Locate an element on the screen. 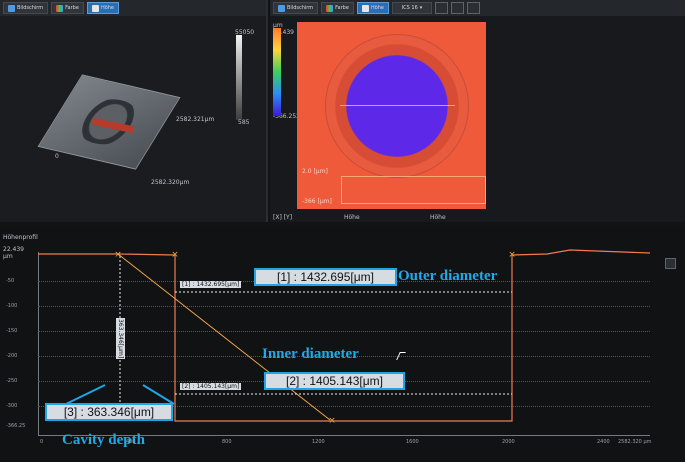  inner-diameter-callout: [2] : 1405.143[μm] is located at coordinates (334, 381).